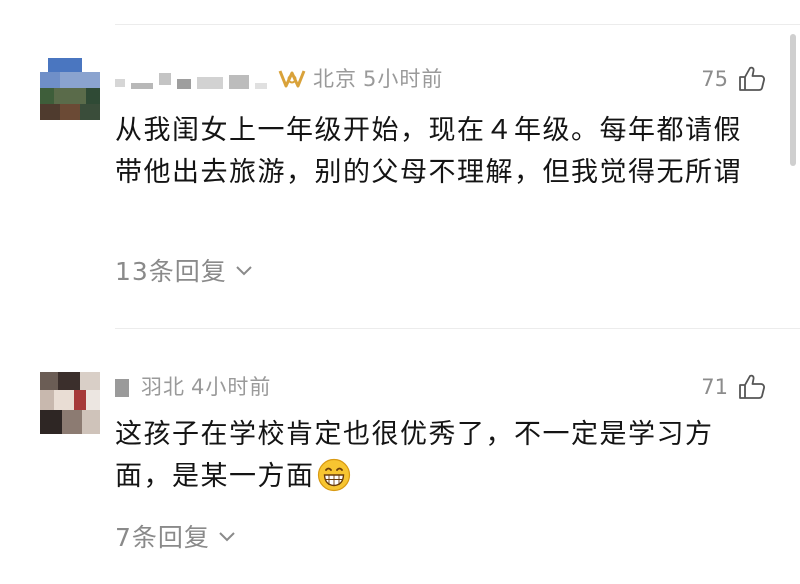 The image size is (800, 584). Describe the element at coordinates (414, 455) in the screenshot. I see `comment-text: 这孩子在学校肯定也很优秀了，不一定是学习方面，是某一方面` at that location.